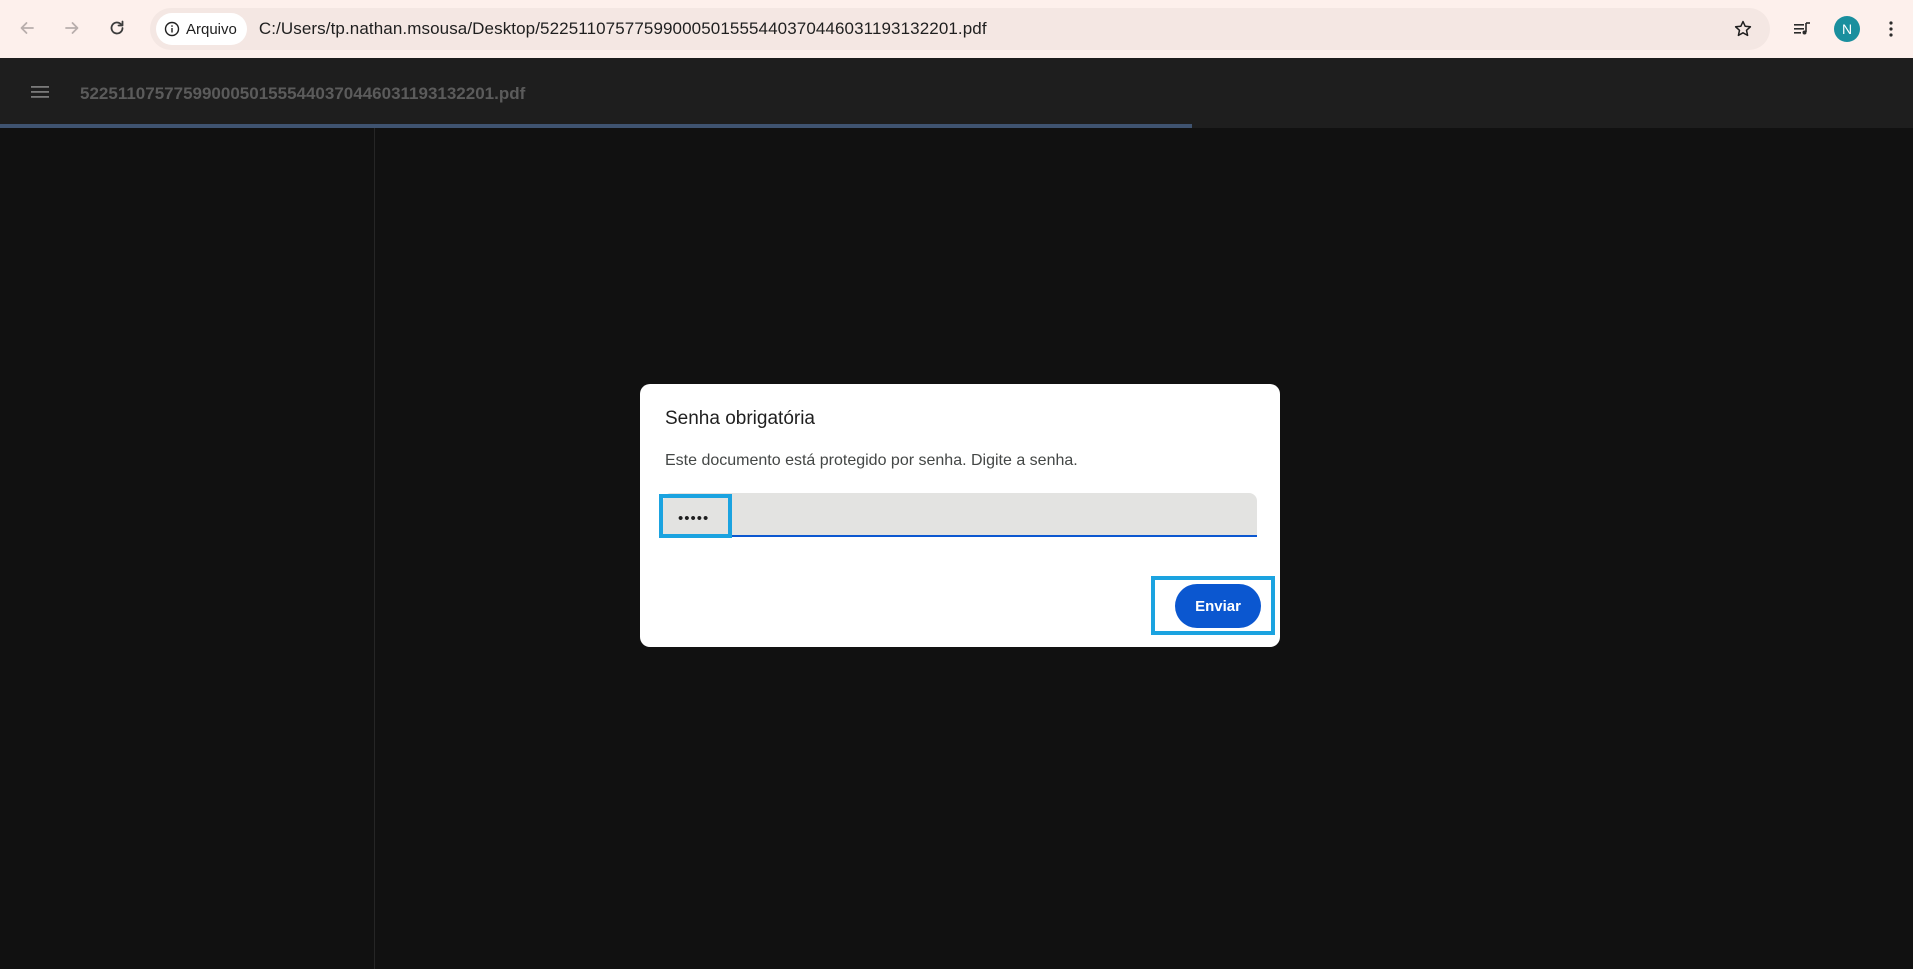  What do you see at coordinates (172, 29) in the screenshot?
I see `info-icon` at bounding box center [172, 29].